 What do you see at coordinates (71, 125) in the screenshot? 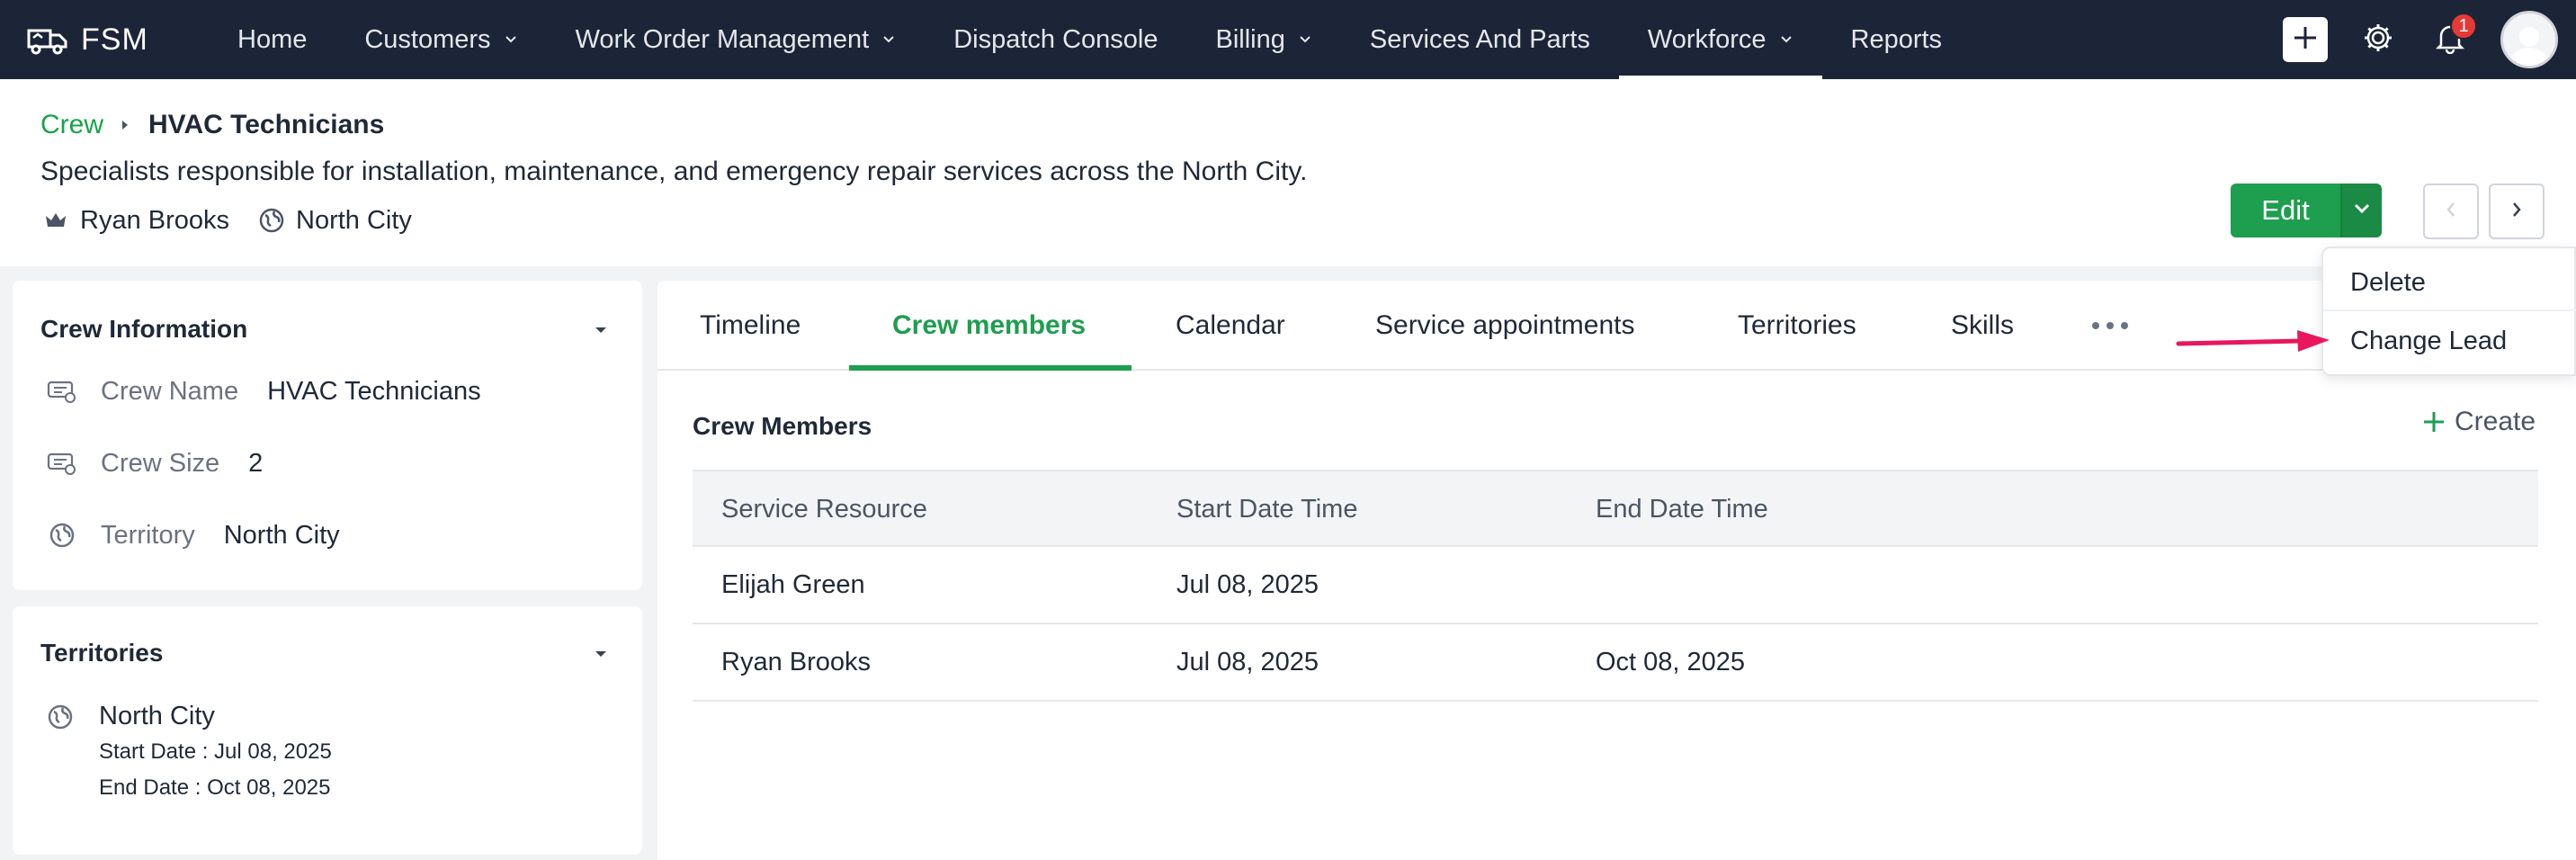
I see `breadcrumb-crew-link: Crew` at bounding box center [71, 125].